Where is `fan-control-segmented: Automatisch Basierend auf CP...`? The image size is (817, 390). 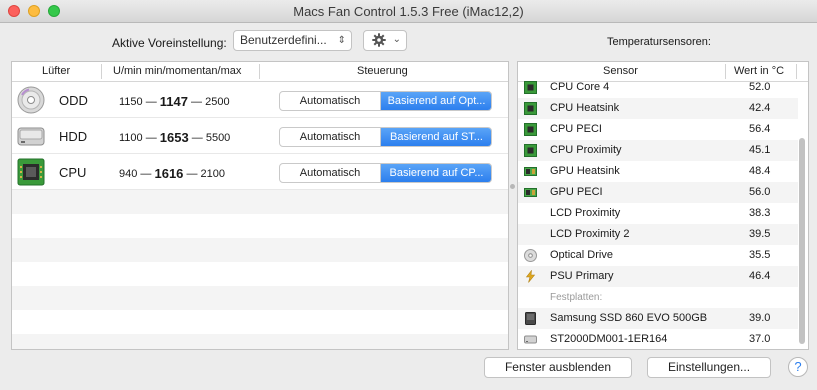 fan-control-segmented: Automatisch Basierend auf CP... is located at coordinates (385, 173).